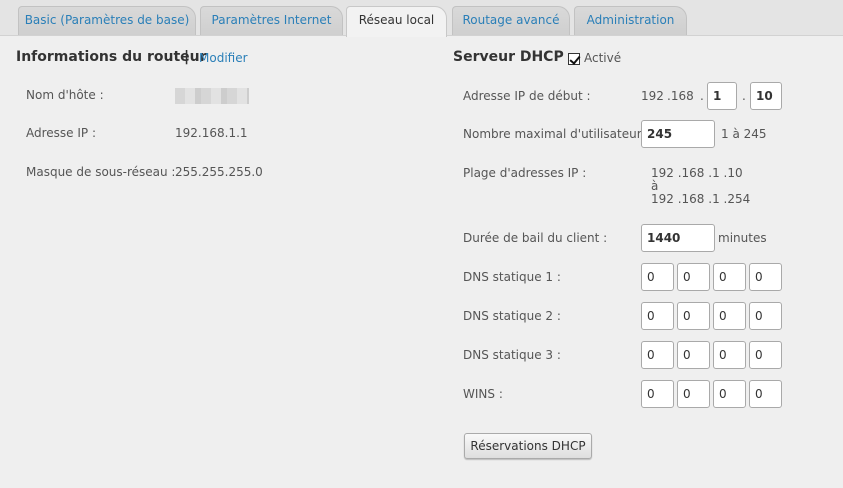 Image resolution: width=843 pixels, height=488 pixels. What do you see at coordinates (528, 446) in the screenshot?
I see `dhcp-reservations-button: Réservations DHCP` at bounding box center [528, 446].